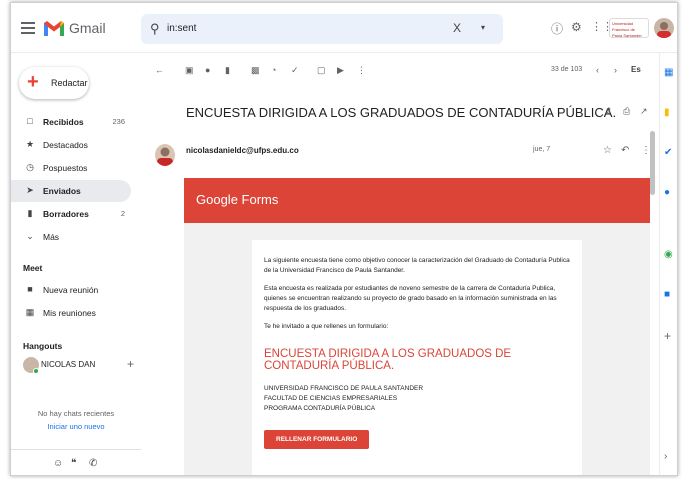 Image resolution: width=683 pixels, height=479 pixels. Describe the element at coordinates (567, 69) in the screenshot. I see `pager-text: 33 de 103` at that location.